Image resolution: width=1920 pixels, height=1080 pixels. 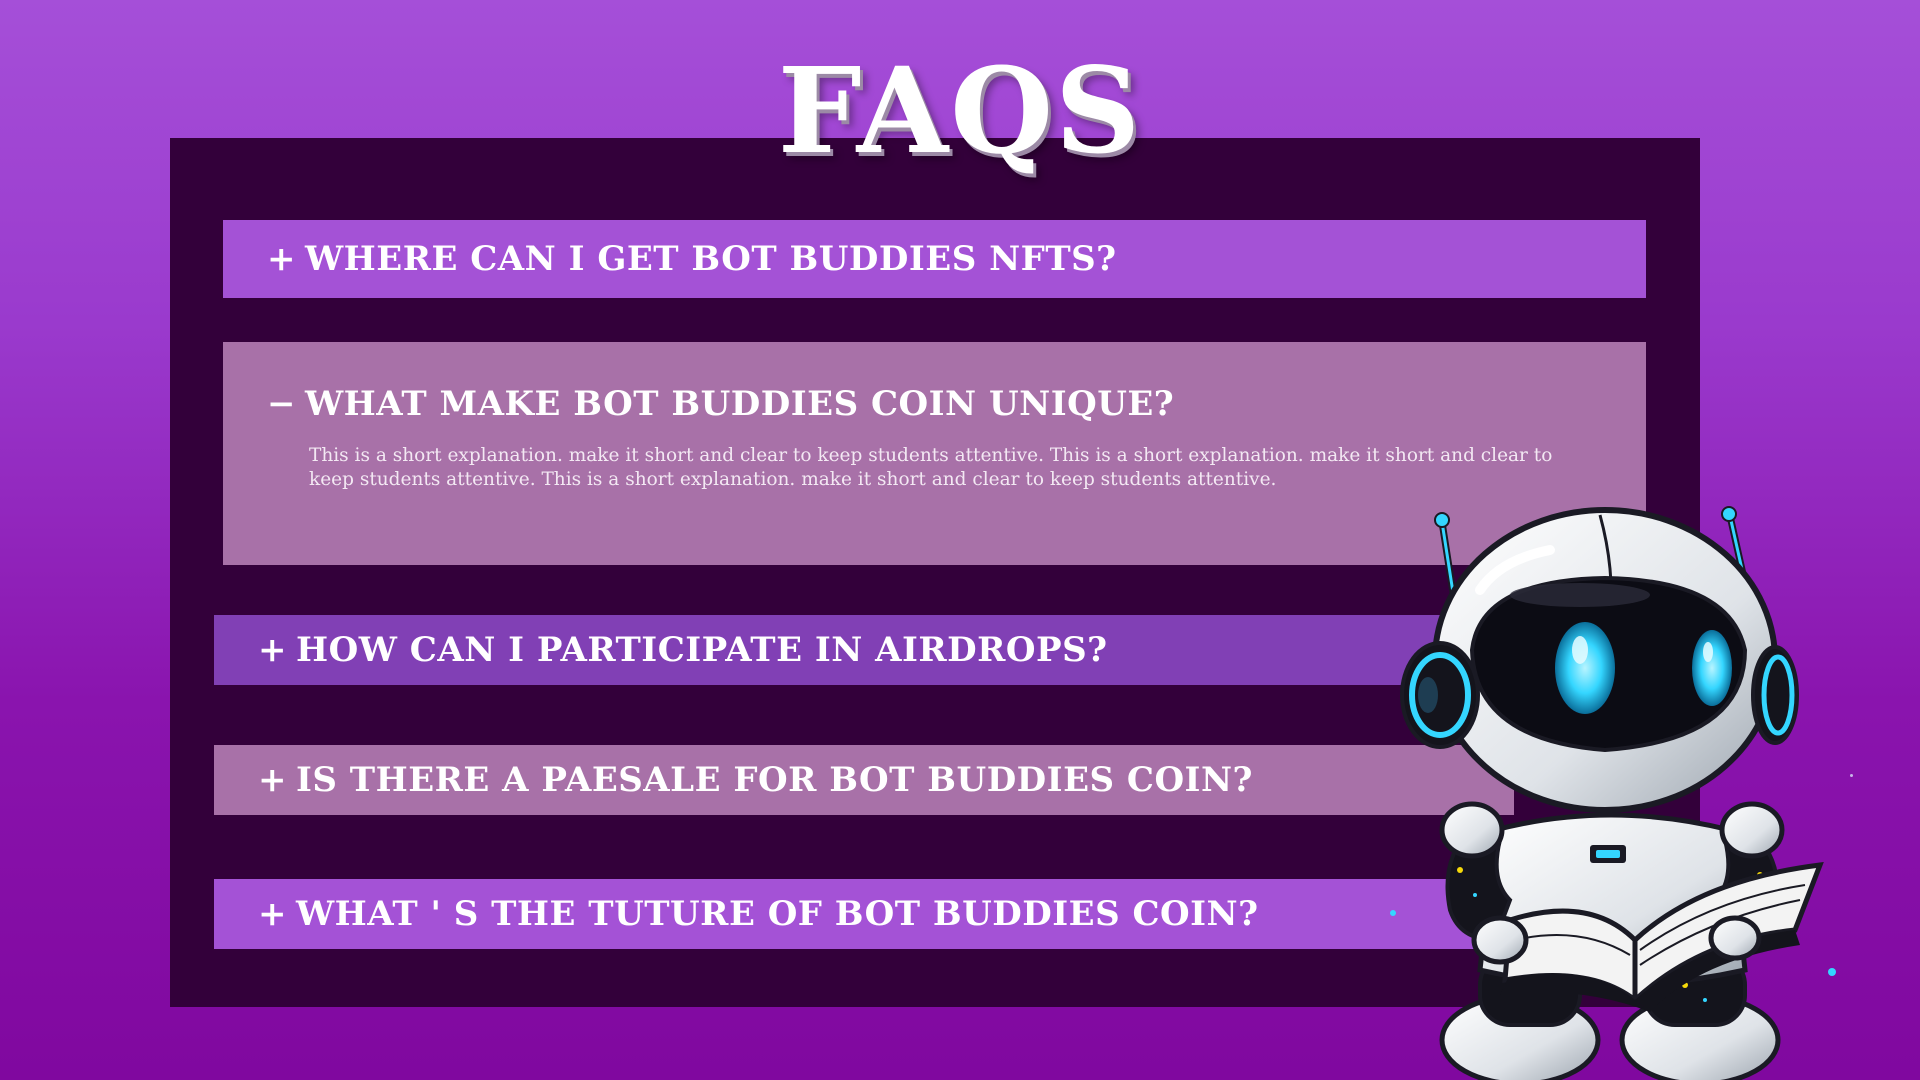 What do you see at coordinates (1605, 660) in the screenshot?
I see `robot-head` at bounding box center [1605, 660].